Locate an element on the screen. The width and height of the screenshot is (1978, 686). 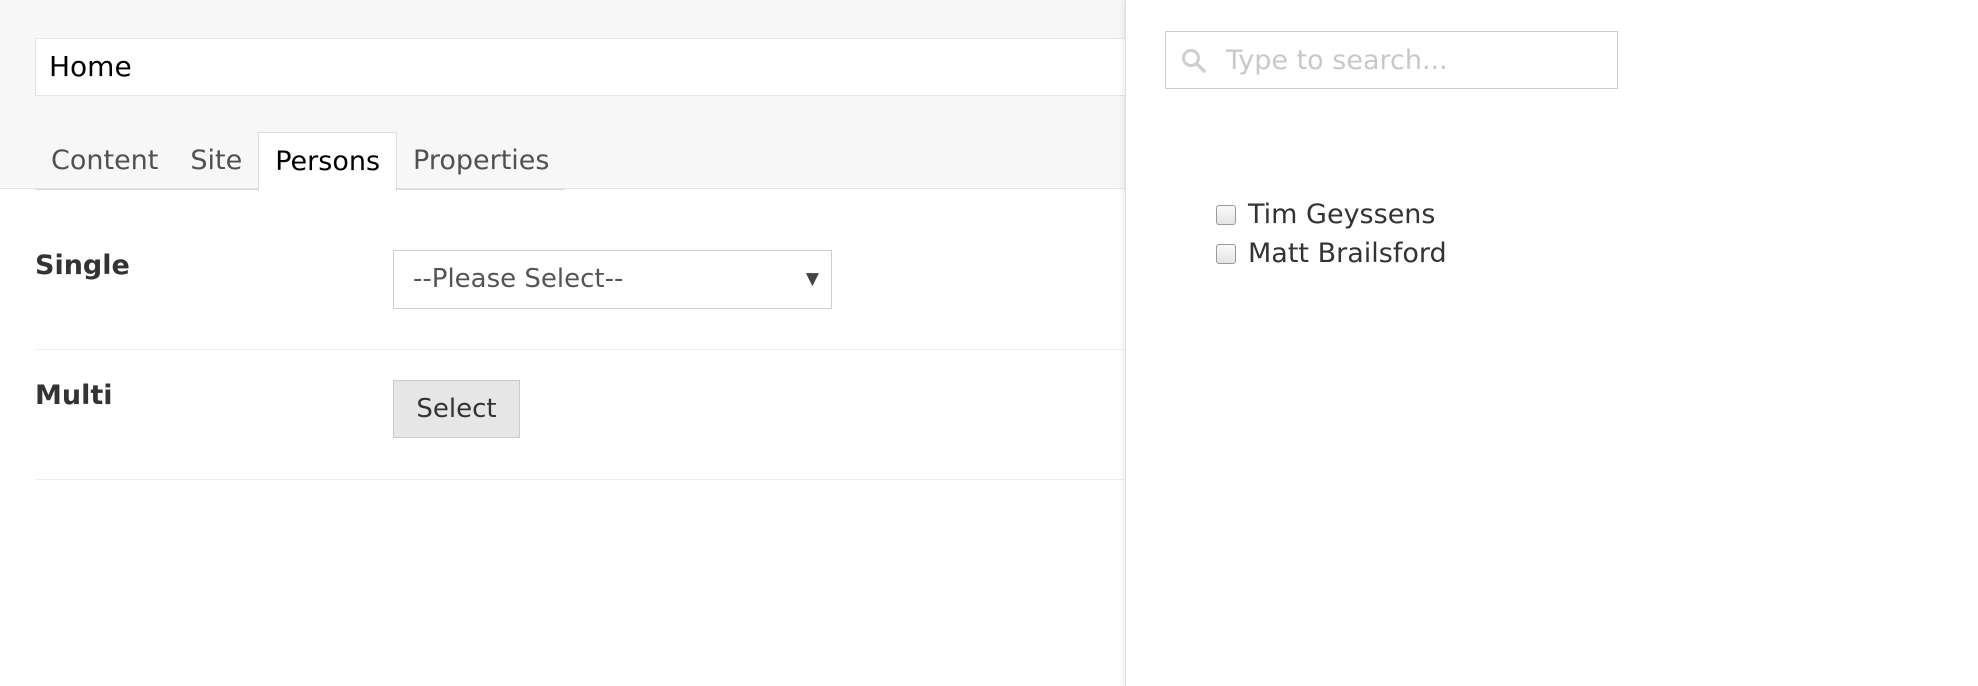
tab-persons: Persons is located at coordinates (328, 161).